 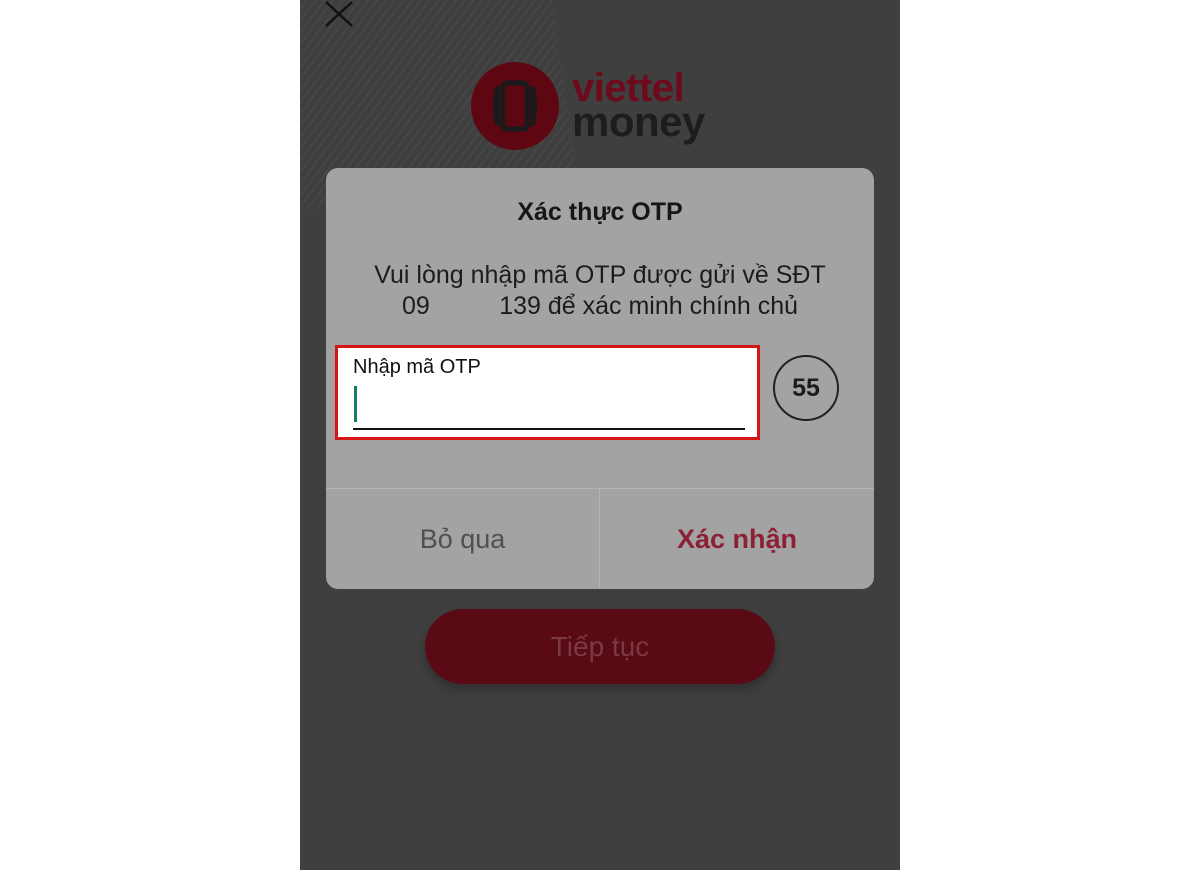 I want to click on text-cursor, so click(x=355, y=404).